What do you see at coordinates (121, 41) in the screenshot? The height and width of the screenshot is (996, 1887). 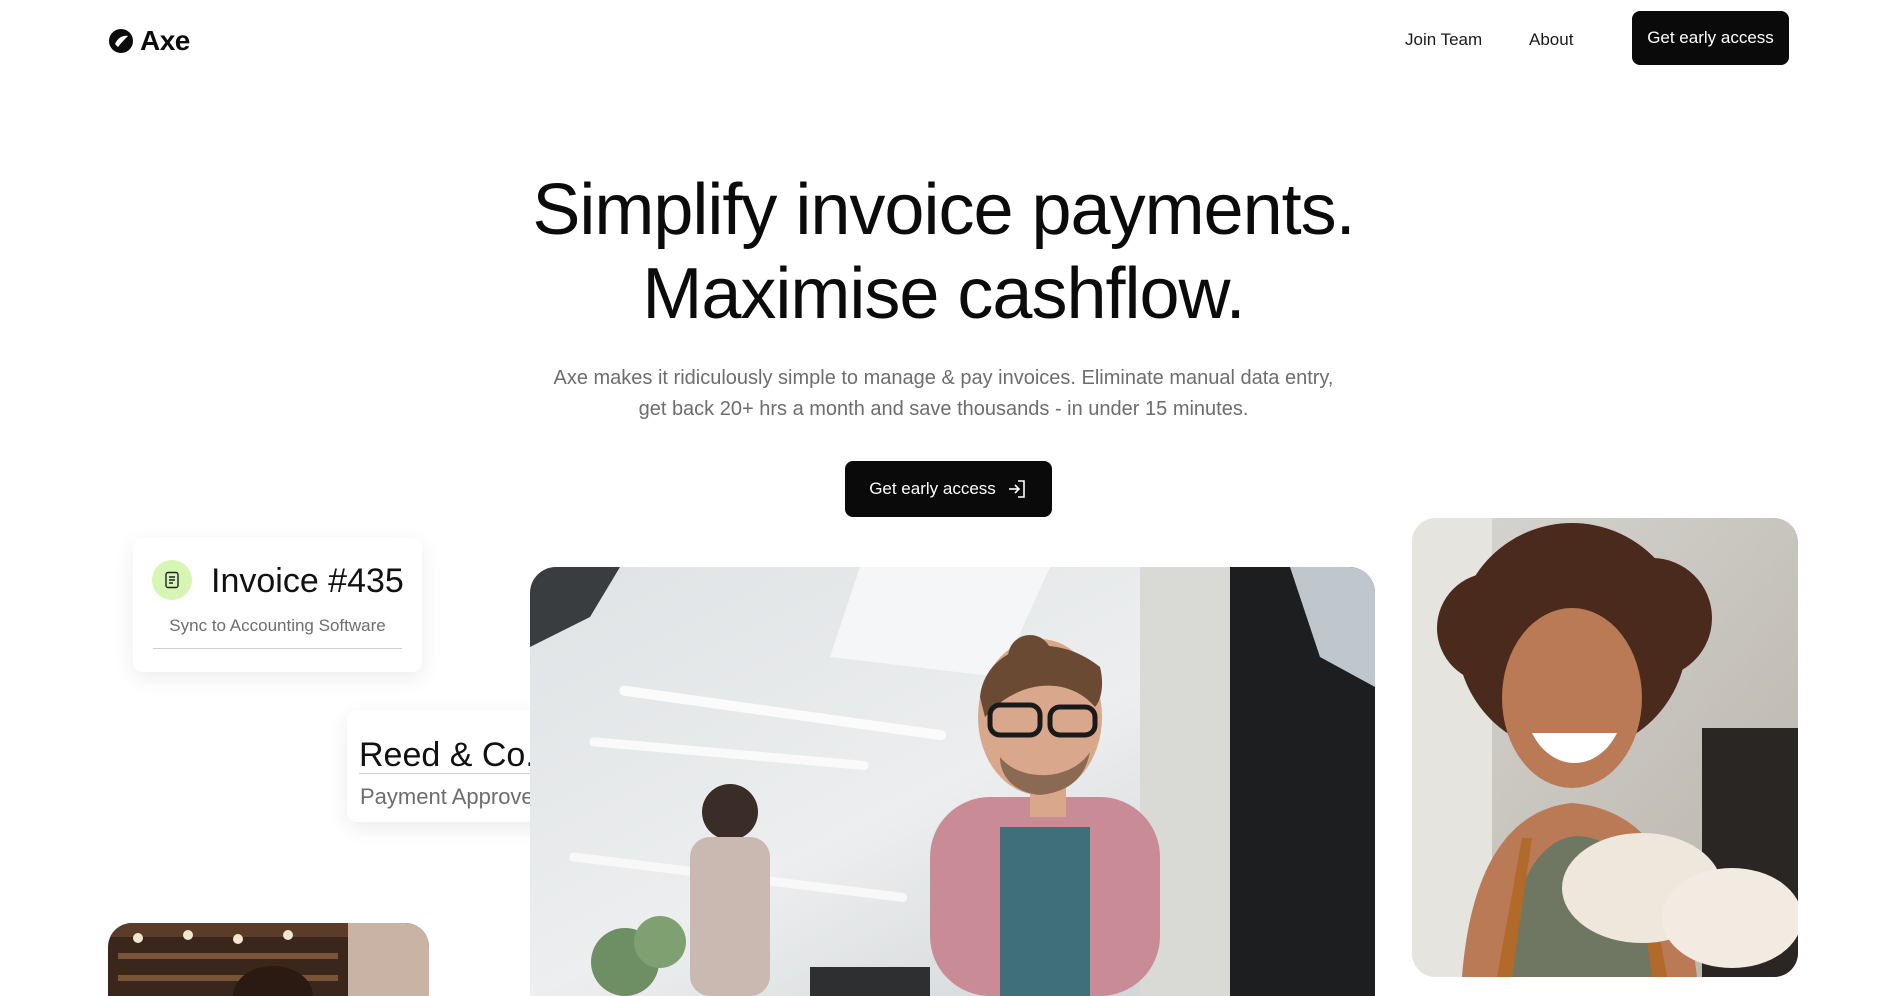 I see `axe-logo-icon` at bounding box center [121, 41].